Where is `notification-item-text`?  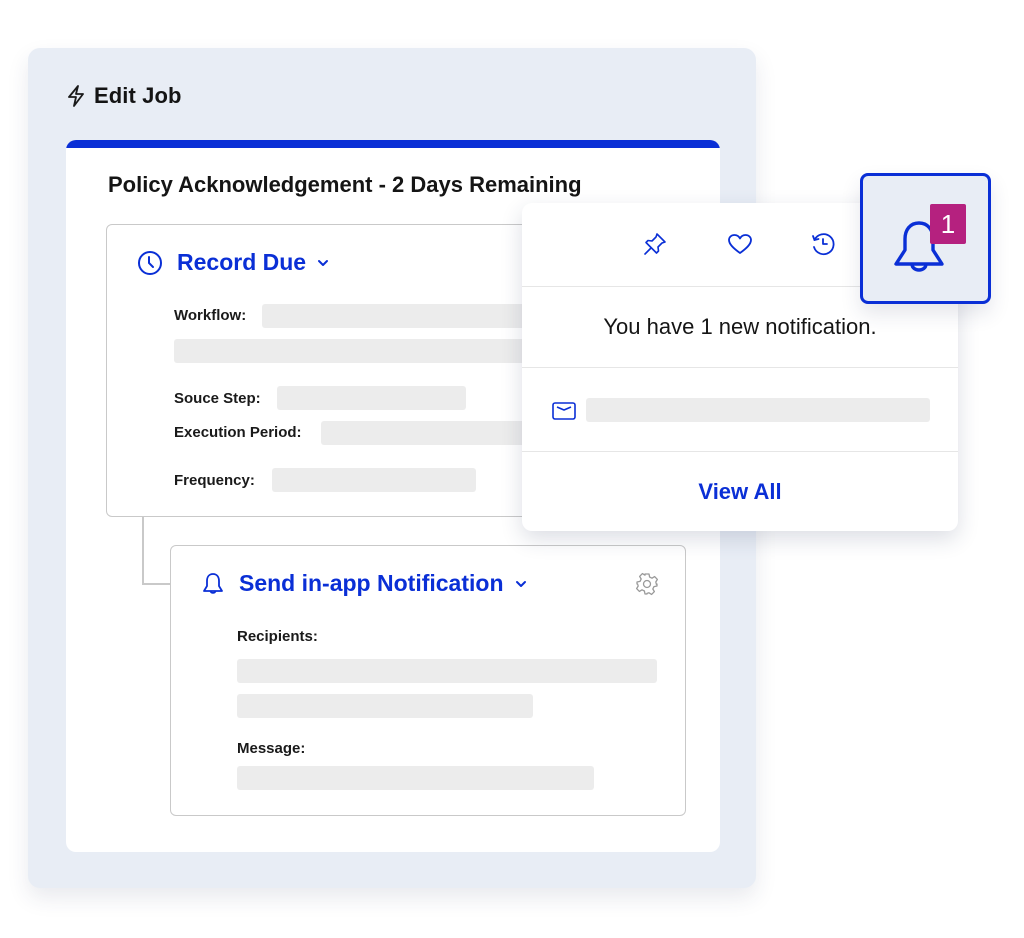 notification-item-text is located at coordinates (758, 410).